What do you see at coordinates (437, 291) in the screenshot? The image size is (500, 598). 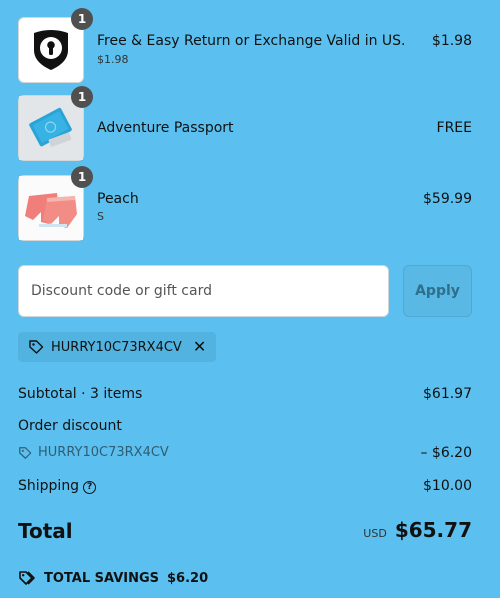 I see `apply-button: Apply` at bounding box center [437, 291].